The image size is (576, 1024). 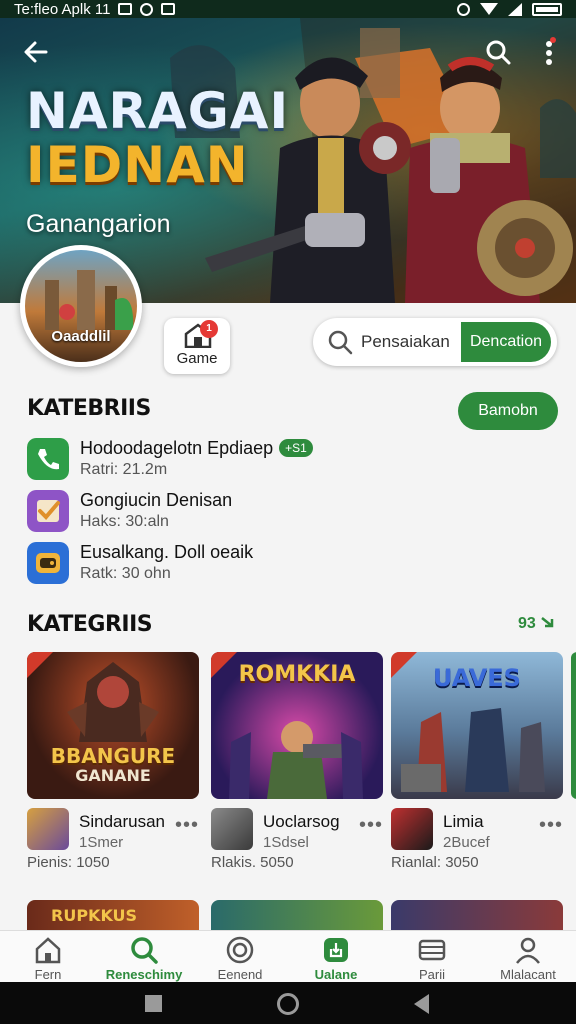 What do you see at coordinates (113, 725) in the screenshot?
I see `game-thumbnail: BBANGURE GANANE` at bounding box center [113, 725].